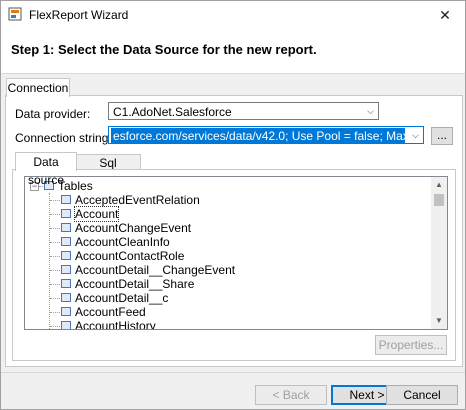  Describe the element at coordinates (439, 185) in the screenshot. I see `scroll-up-icon: ▲` at that location.